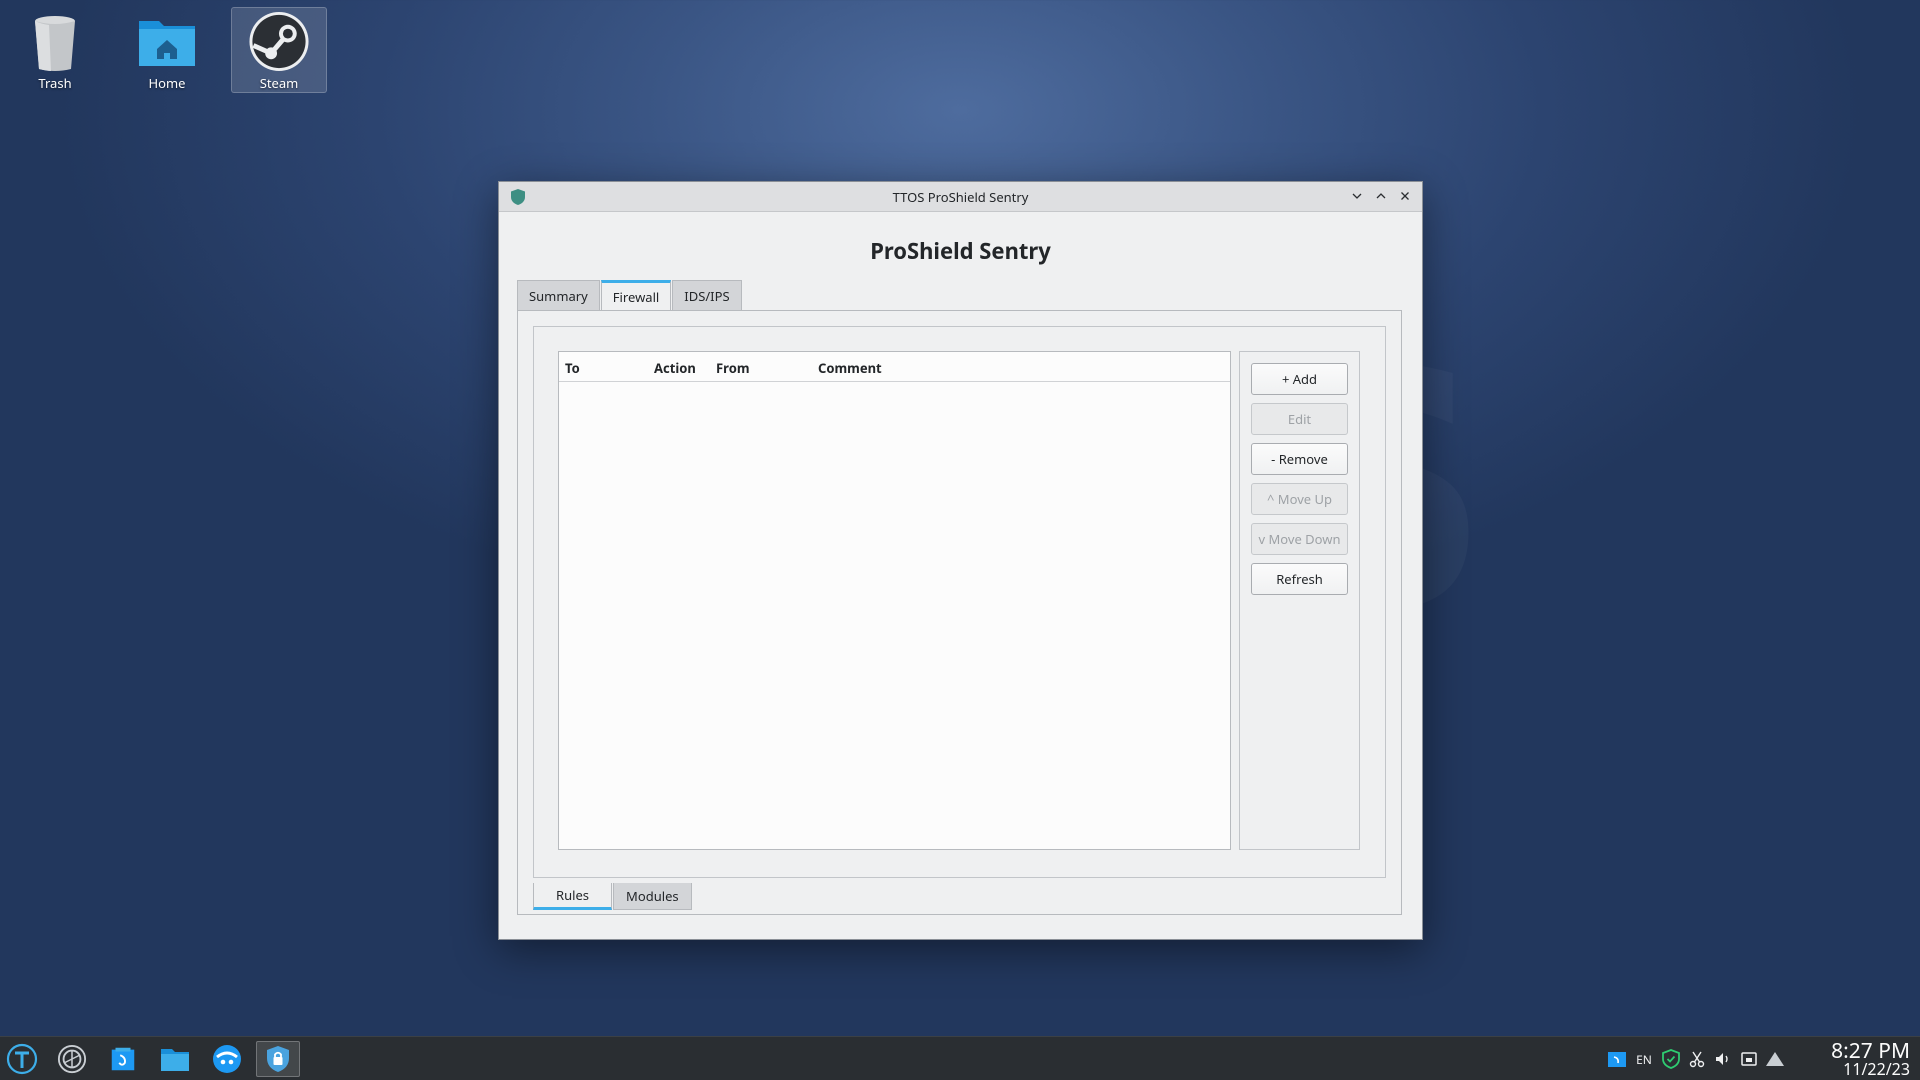  What do you see at coordinates (894, 367) in the screenshot?
I see `rules-table-header: To Action From Comment` at bounding box center [894, 367].